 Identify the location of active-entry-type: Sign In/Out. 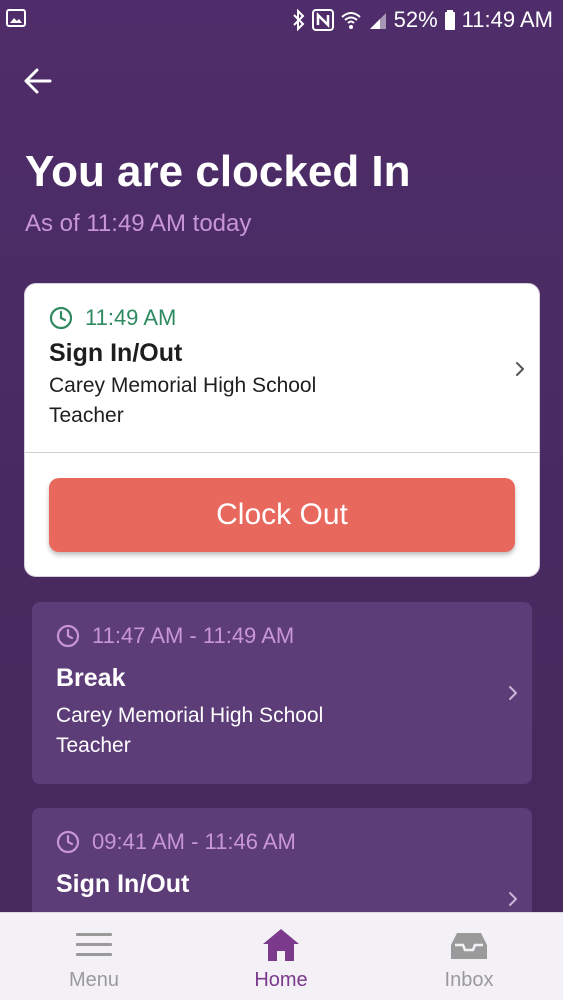
(116, 353).